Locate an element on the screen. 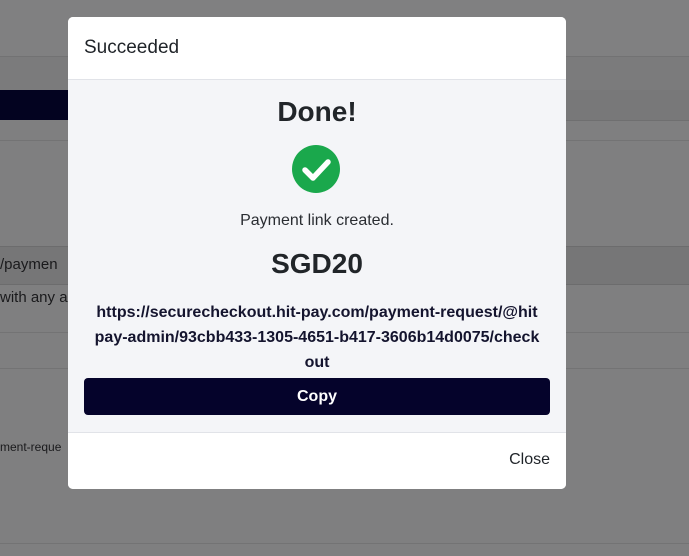  background-dark-bar is located at coordinates (34, 105).